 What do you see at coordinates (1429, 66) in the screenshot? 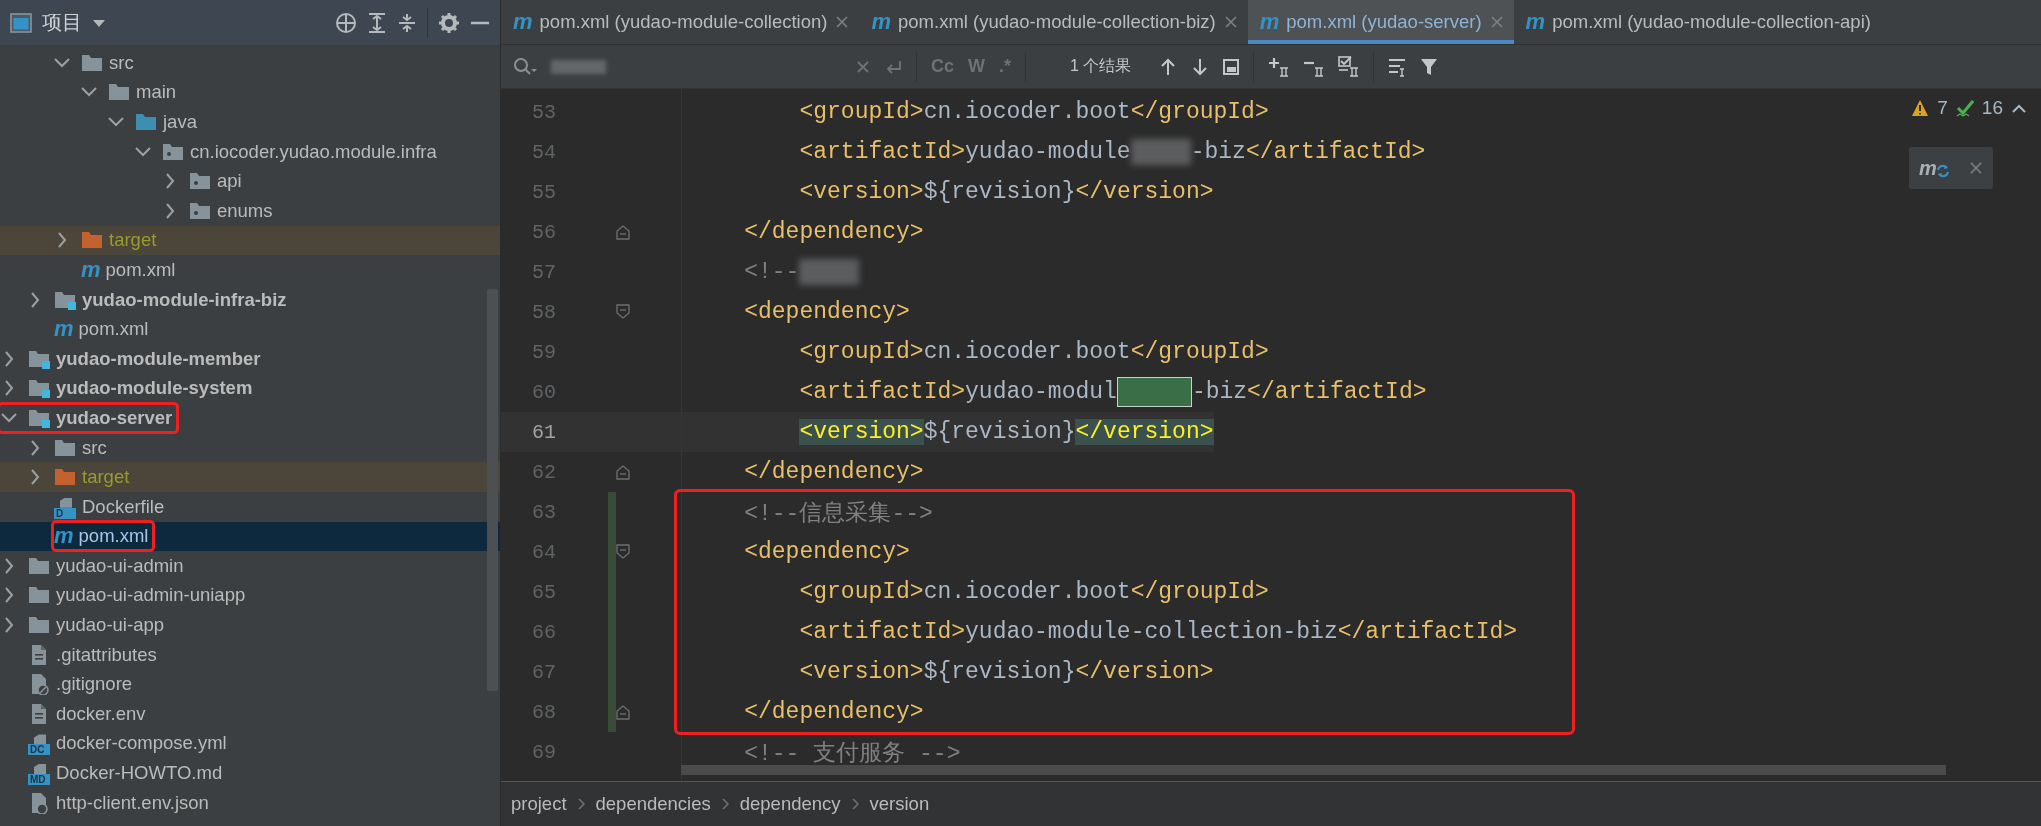
I see `funnel-icon` at bounding box center [1429, 66].